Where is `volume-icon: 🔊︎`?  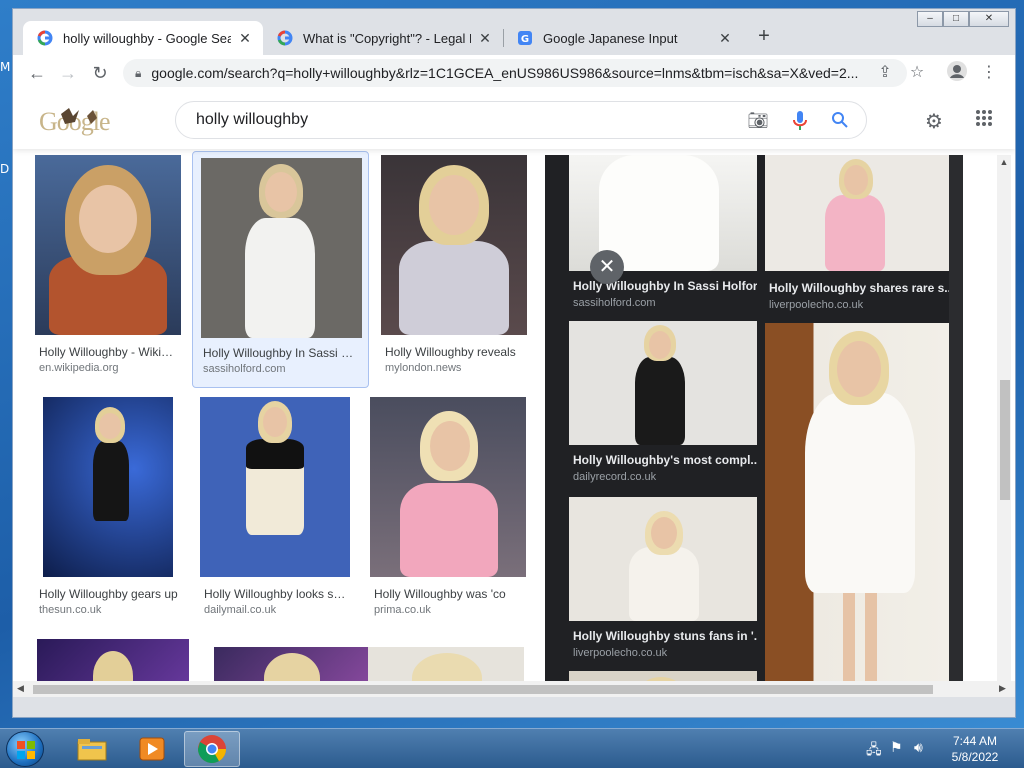 volume-icon: 🔊︎ is located at coordinates (918, 747).